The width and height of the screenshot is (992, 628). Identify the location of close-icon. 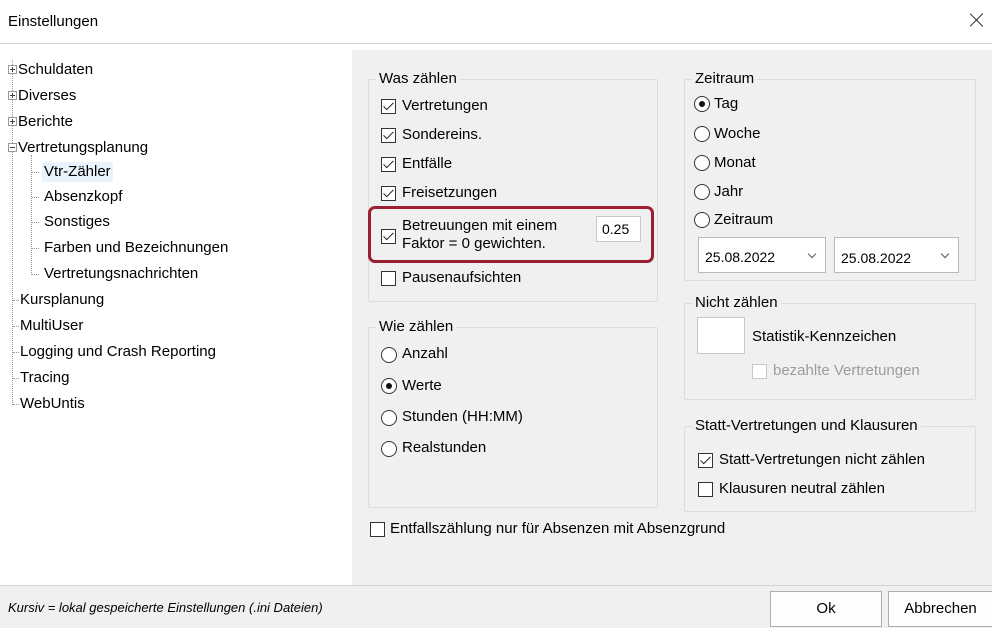
(977, 20).